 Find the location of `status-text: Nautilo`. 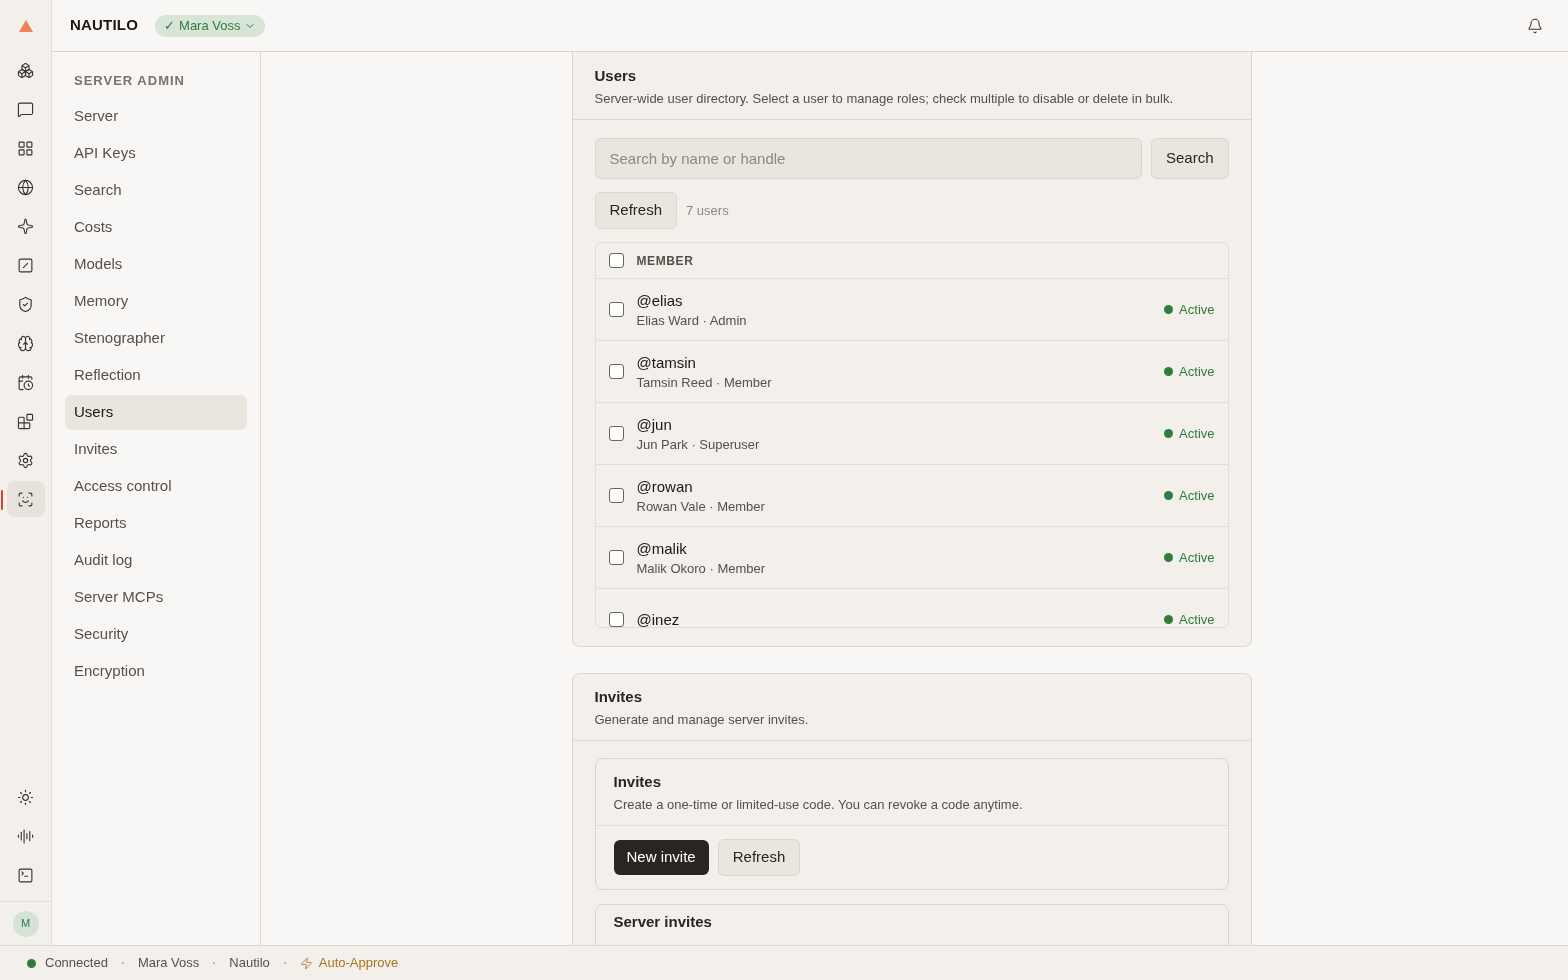

status-text: Nautilo is located at coordinates (249, 963).